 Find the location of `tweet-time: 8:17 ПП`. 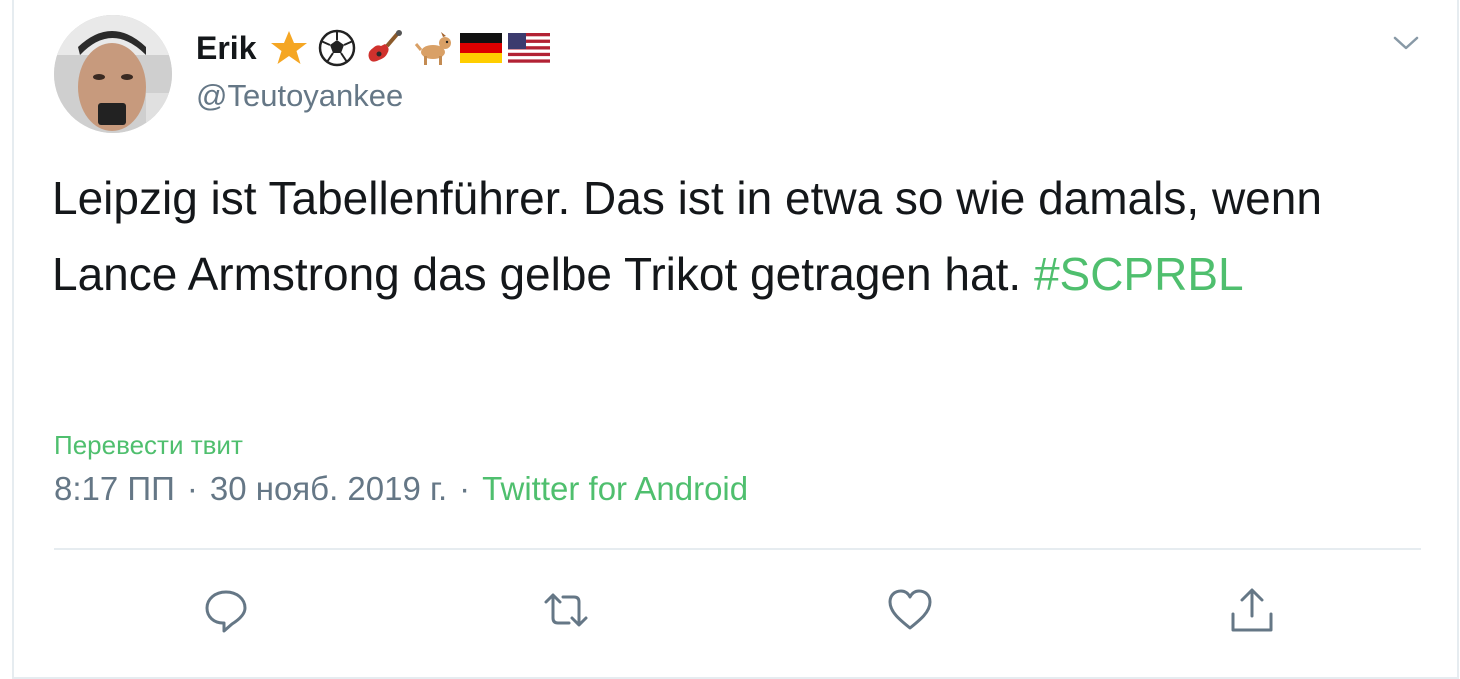

tweet-time: 8:17 ПП is located at coordinates (114, 489).